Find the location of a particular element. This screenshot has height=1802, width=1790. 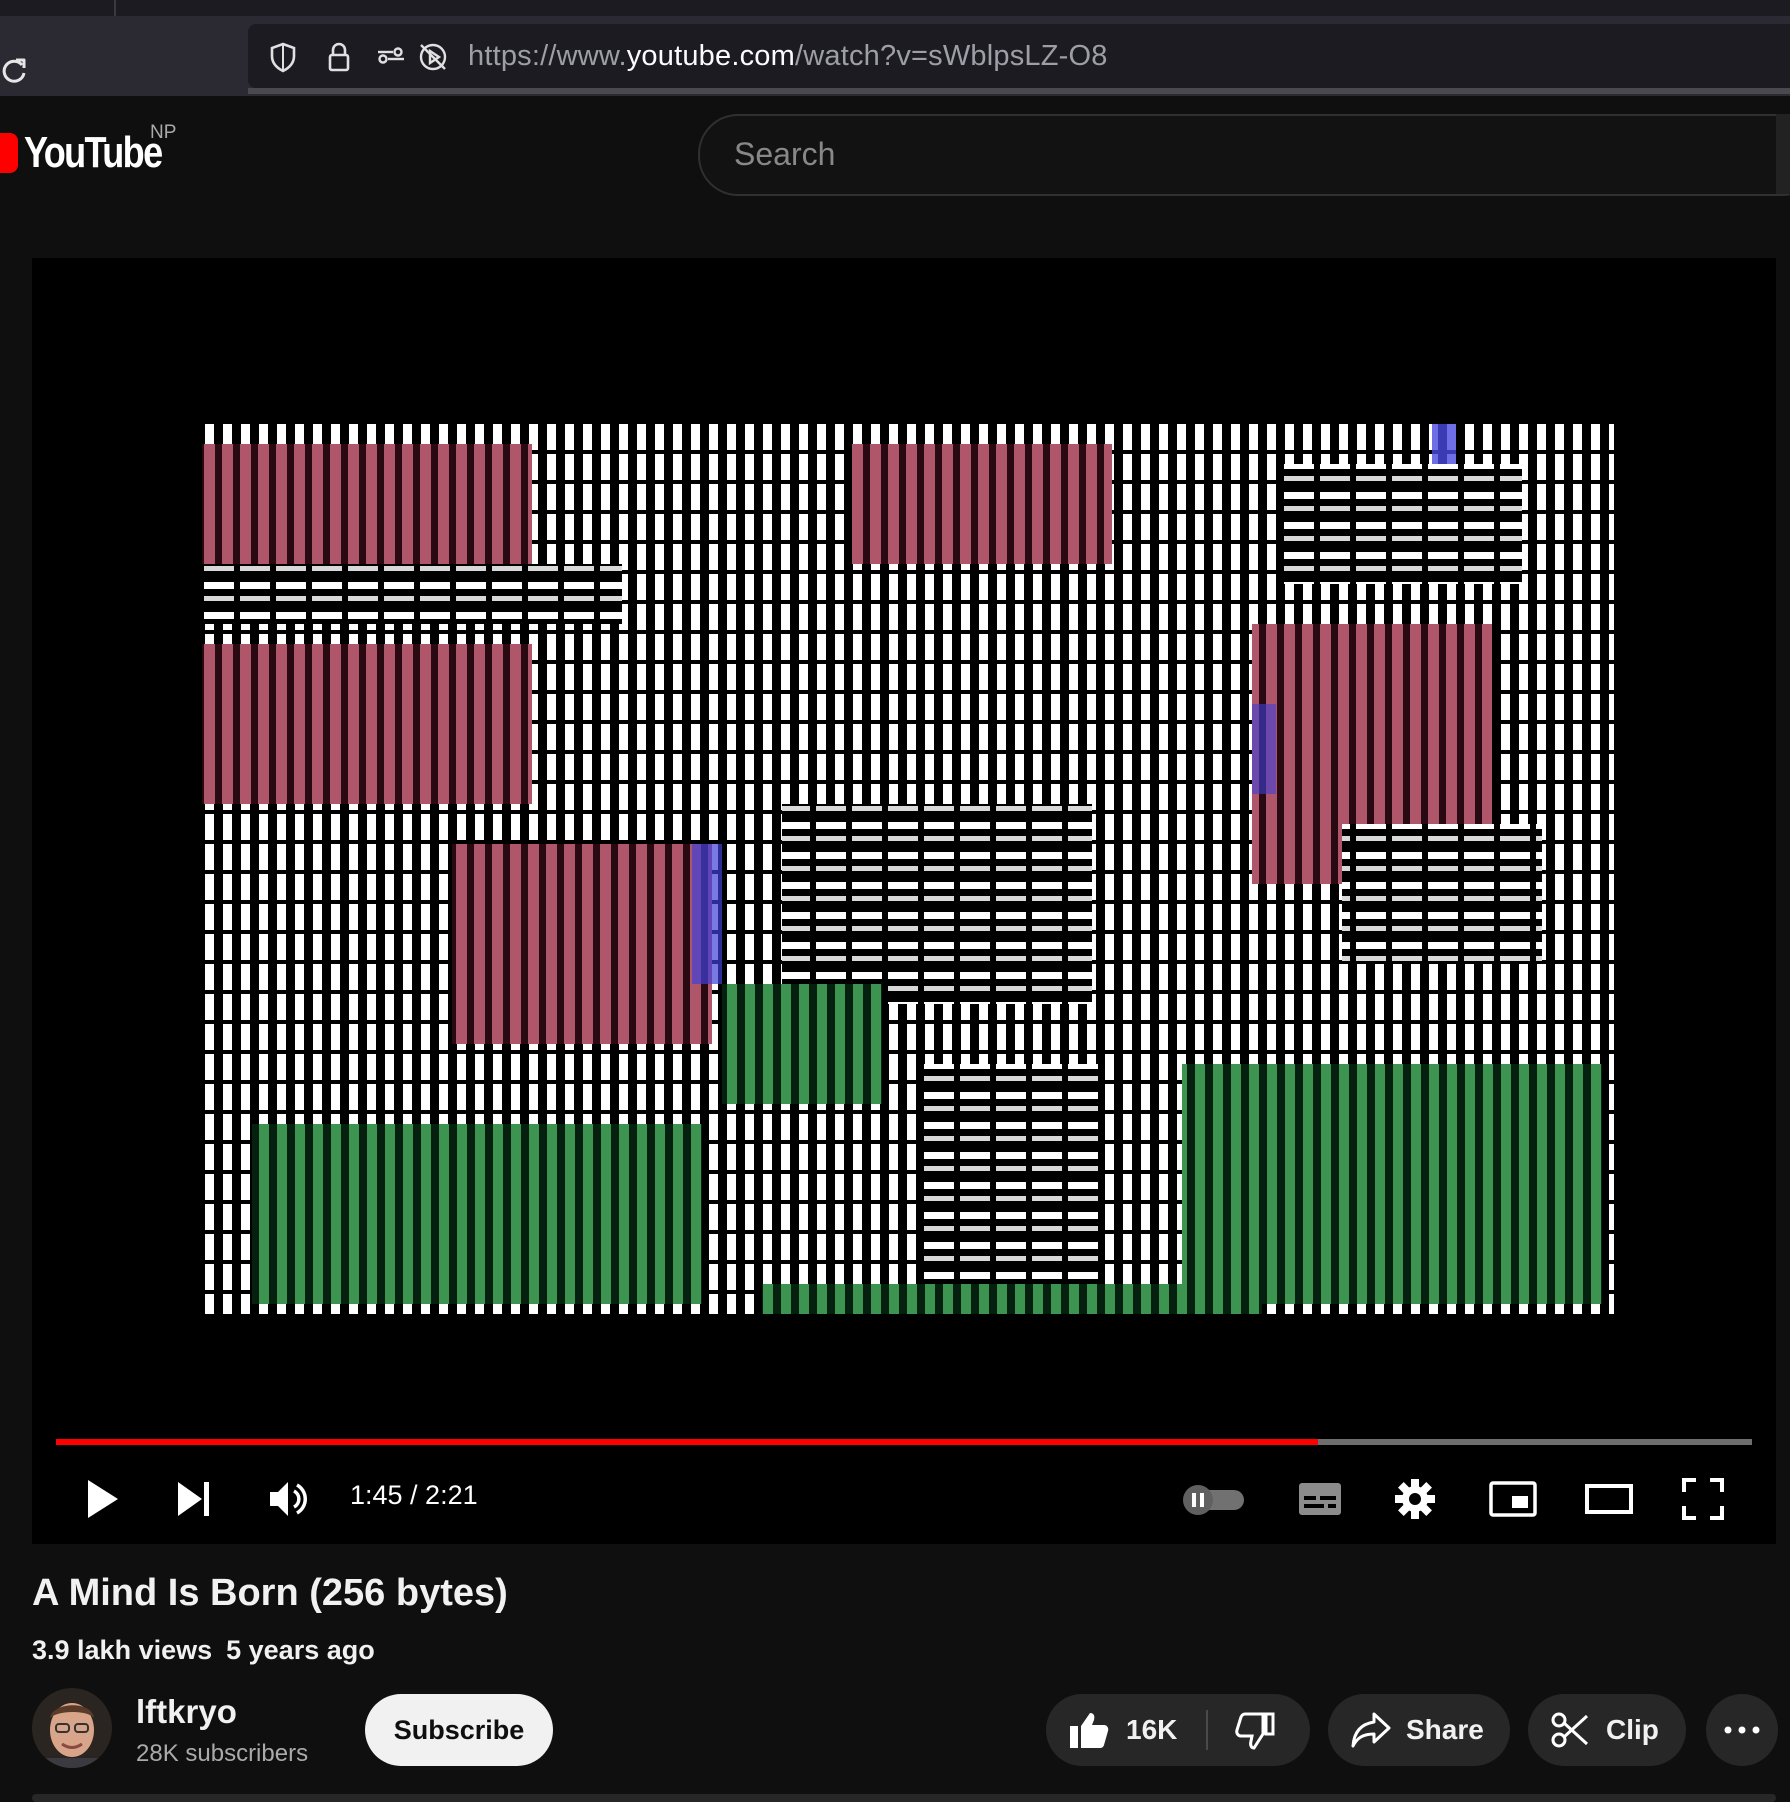

subscribe-button: Subscribe is located at coordinates (459, 1730).